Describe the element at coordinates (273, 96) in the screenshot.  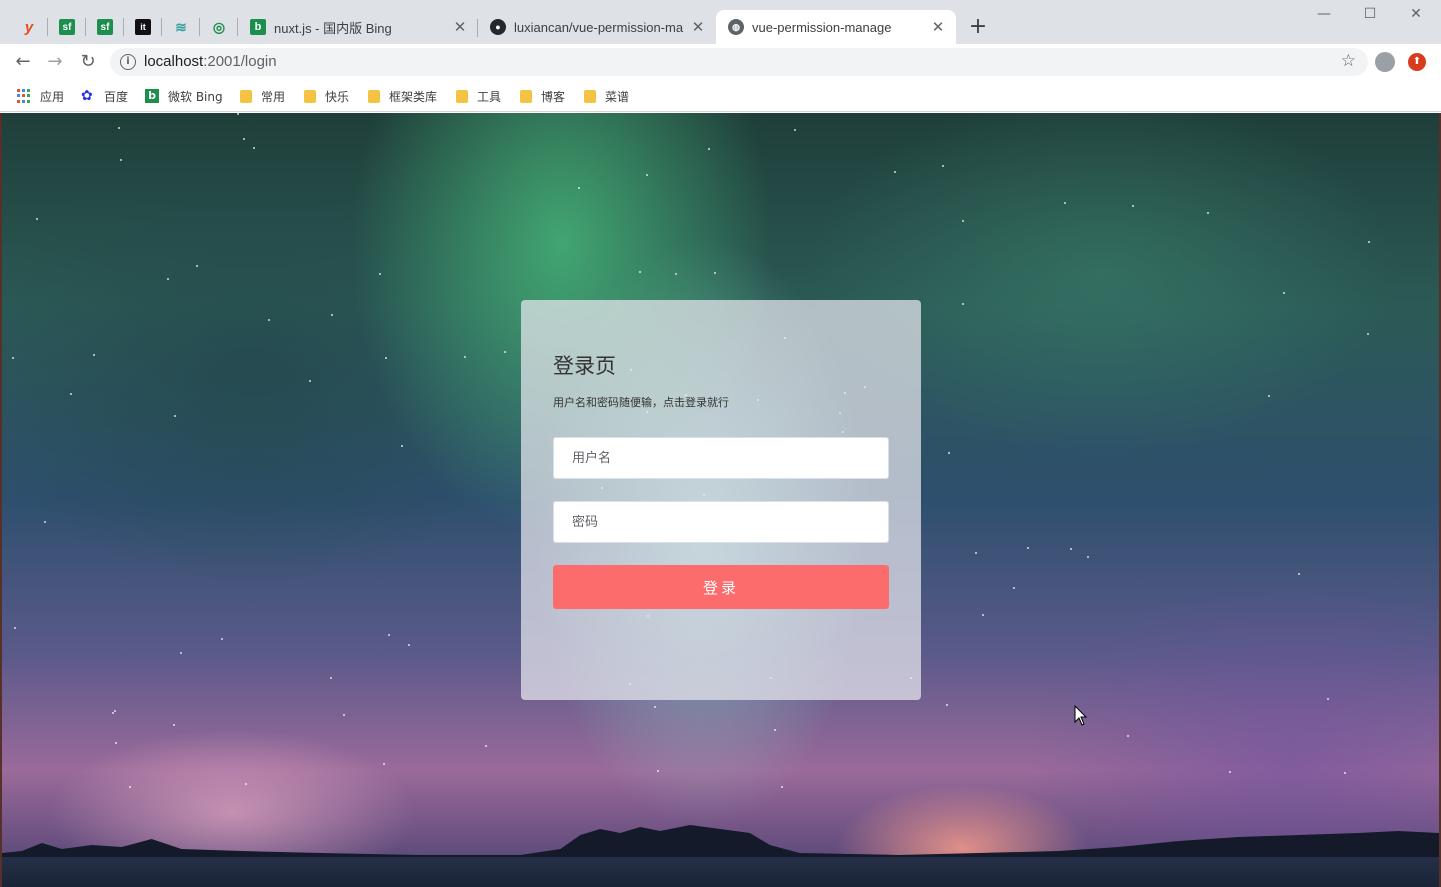
I see `bookmark-label: 常用` at that location.